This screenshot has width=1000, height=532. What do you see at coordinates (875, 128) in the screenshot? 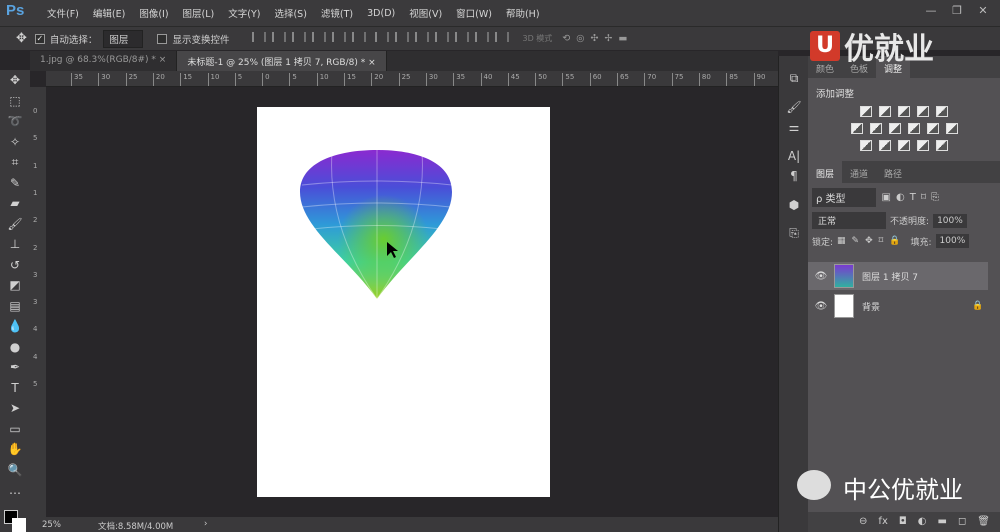
I see `color-balance-icon` at bounding box center [875, 128].